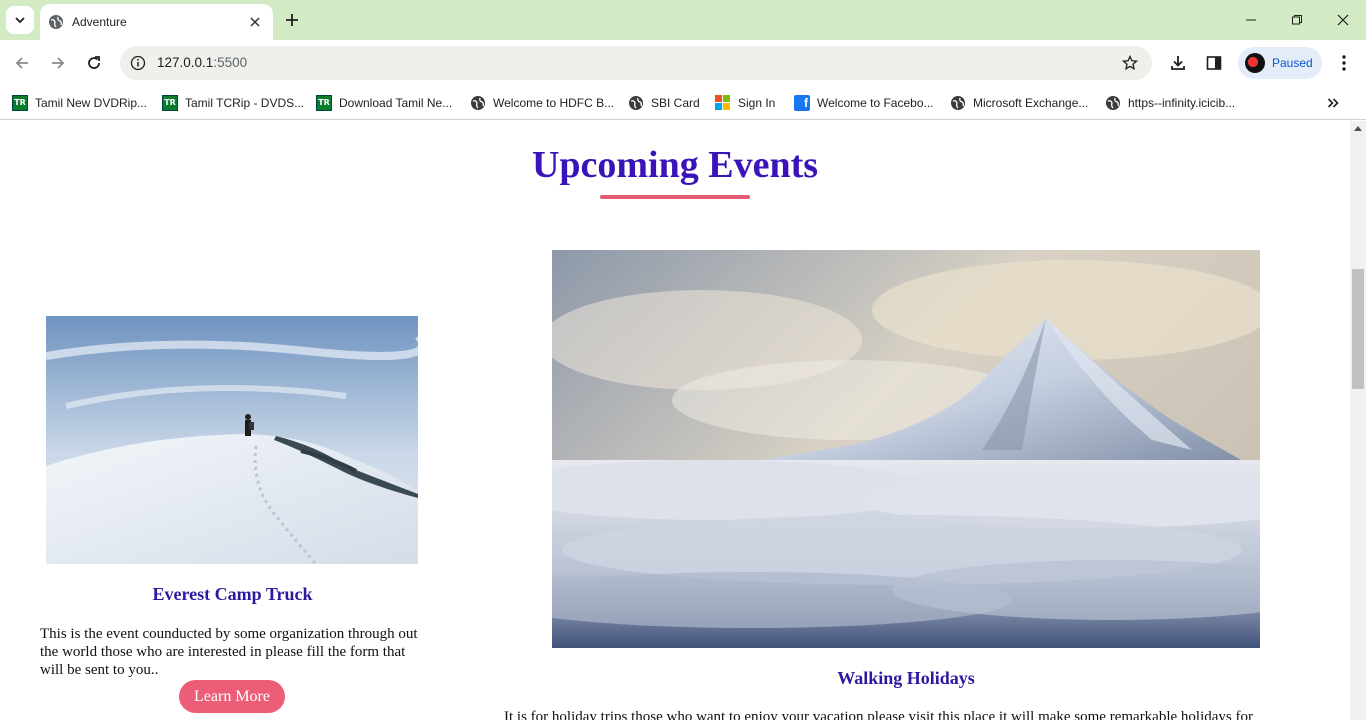 This screenshot has width=1366, height=720. I want to click on more-vertical-icon, so click(1344, 63).